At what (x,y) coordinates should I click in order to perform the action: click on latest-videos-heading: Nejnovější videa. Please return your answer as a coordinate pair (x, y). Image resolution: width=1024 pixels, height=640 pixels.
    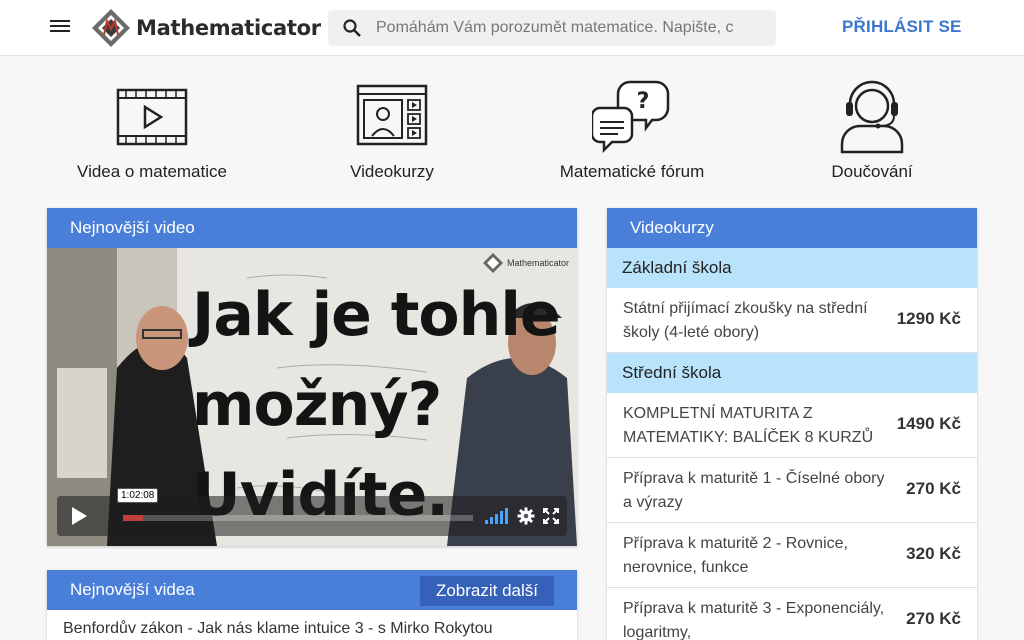
    Looking at the image, I should click on (132, 589).